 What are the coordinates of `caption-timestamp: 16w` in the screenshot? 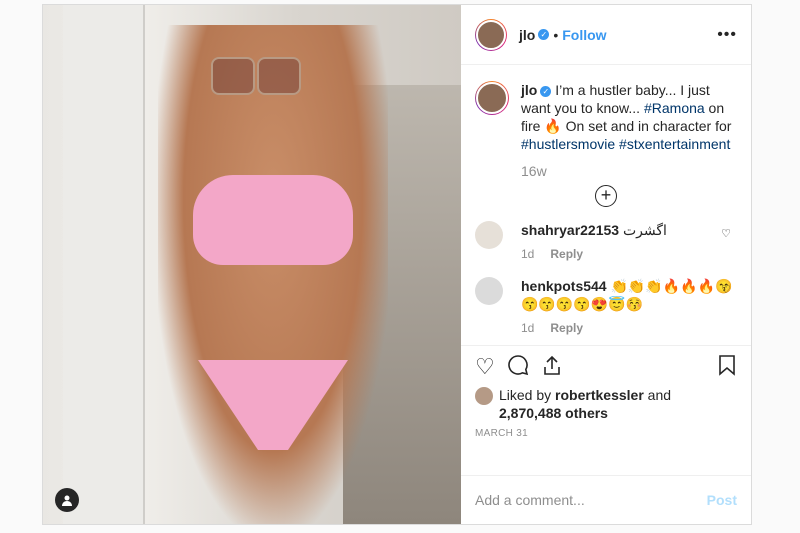 It's located at (629, 171).